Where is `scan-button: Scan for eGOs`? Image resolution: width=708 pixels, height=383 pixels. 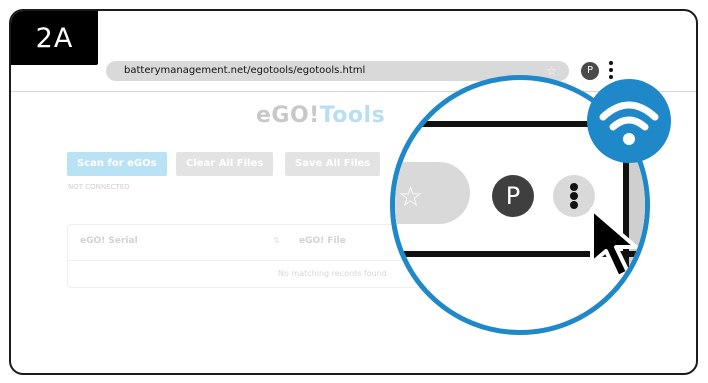 scan-button: Scan for eGOs is located at coordinates (117, 164).